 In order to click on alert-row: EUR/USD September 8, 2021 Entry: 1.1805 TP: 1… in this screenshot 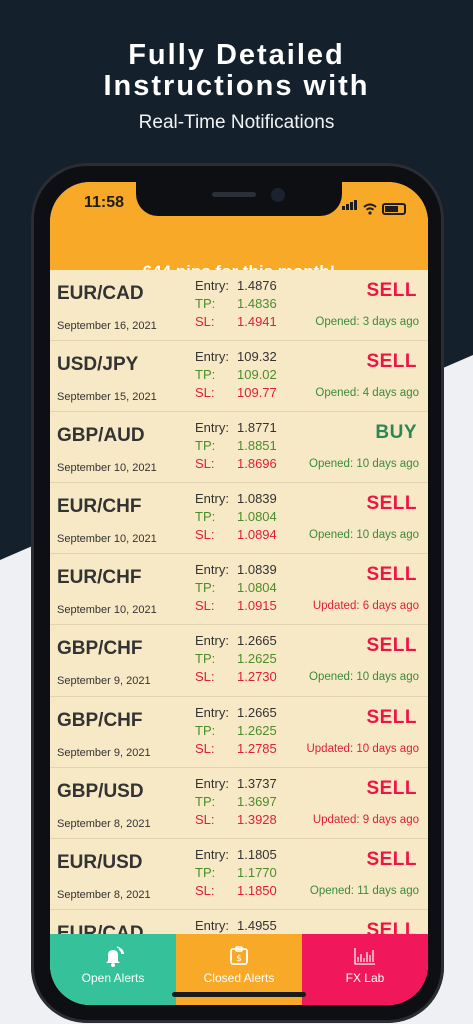, I will do `click(239, 874)`.